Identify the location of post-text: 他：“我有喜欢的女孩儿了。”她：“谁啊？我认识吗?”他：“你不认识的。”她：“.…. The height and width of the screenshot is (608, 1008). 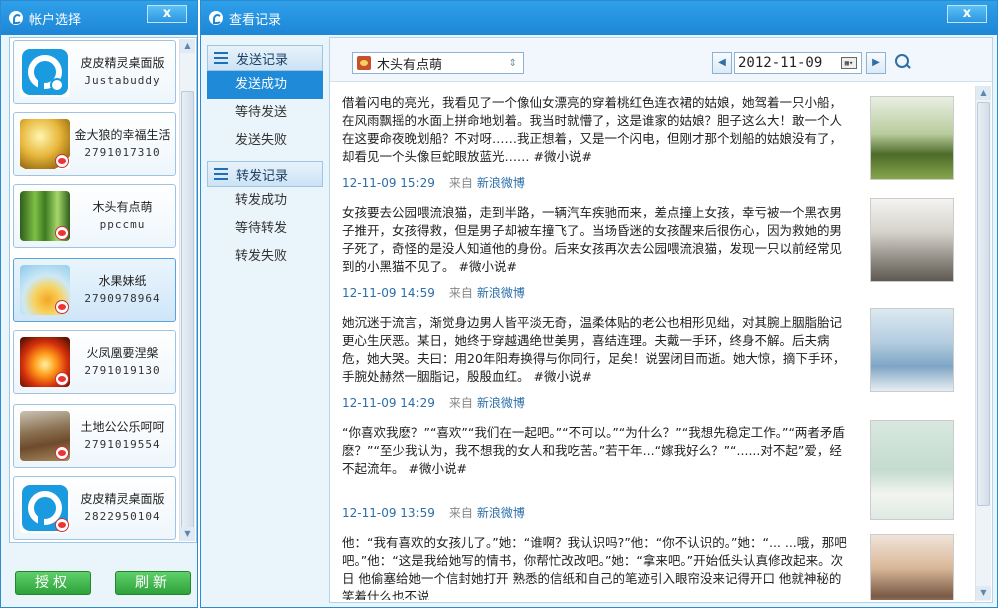
(594, 567).